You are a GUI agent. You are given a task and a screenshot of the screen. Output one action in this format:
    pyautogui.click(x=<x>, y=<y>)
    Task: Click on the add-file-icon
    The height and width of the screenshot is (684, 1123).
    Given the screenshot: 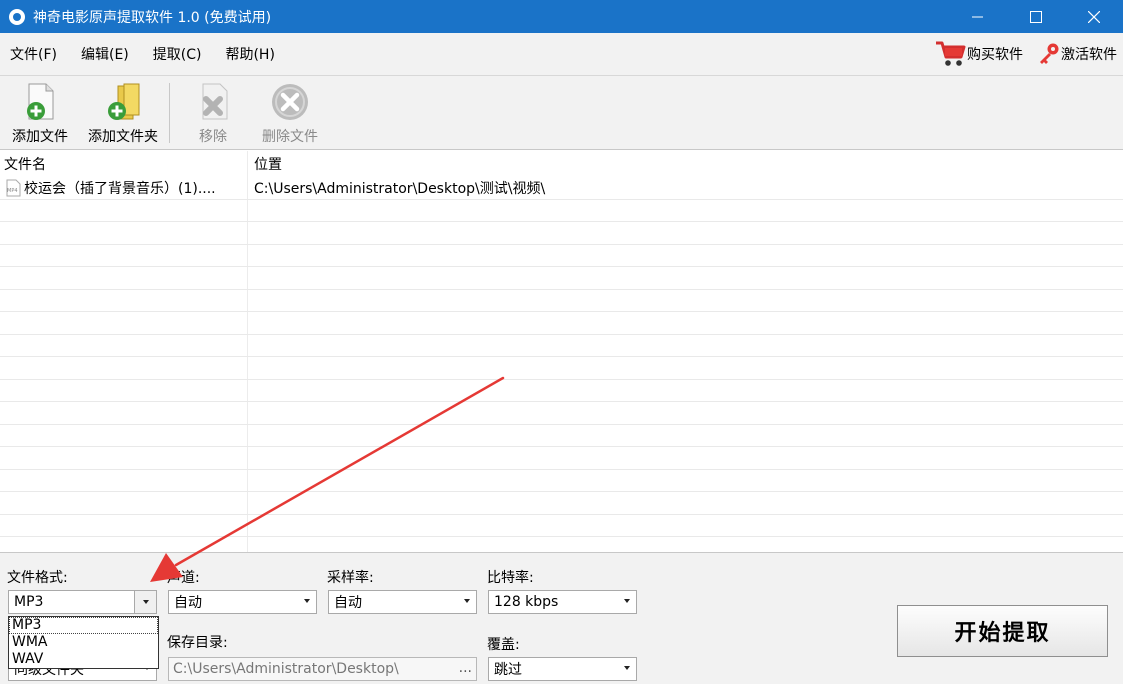 What is the action you would take?
    pyautogui.click(x=40, y=101)
    